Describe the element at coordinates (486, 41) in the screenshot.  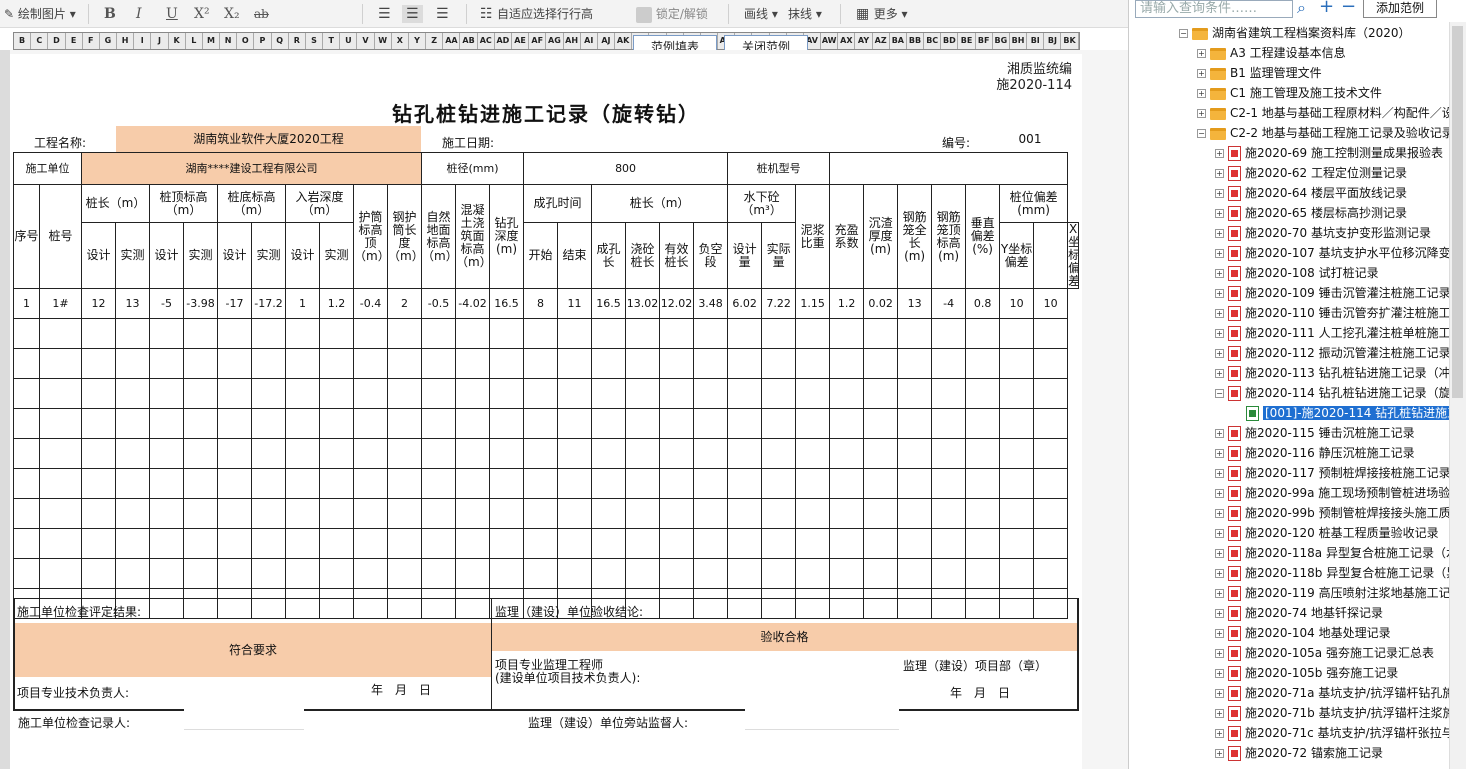
I see `column-header: AC` at that location.